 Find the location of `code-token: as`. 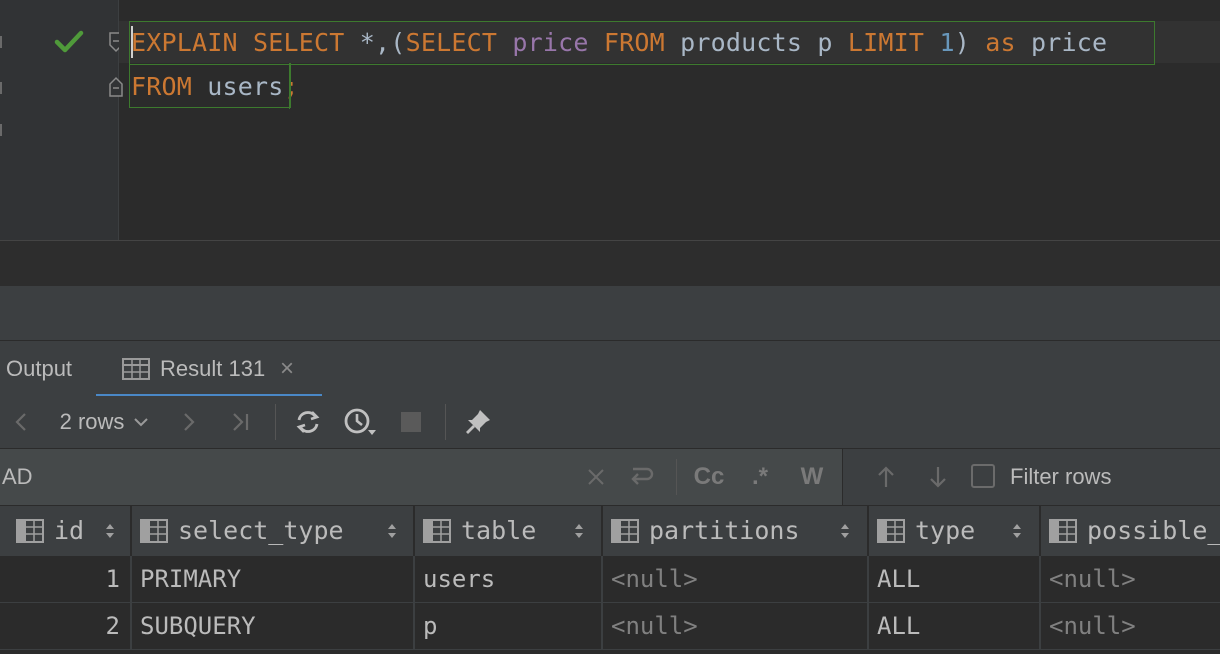

code-token: as is located at coordinates (1000, 42).